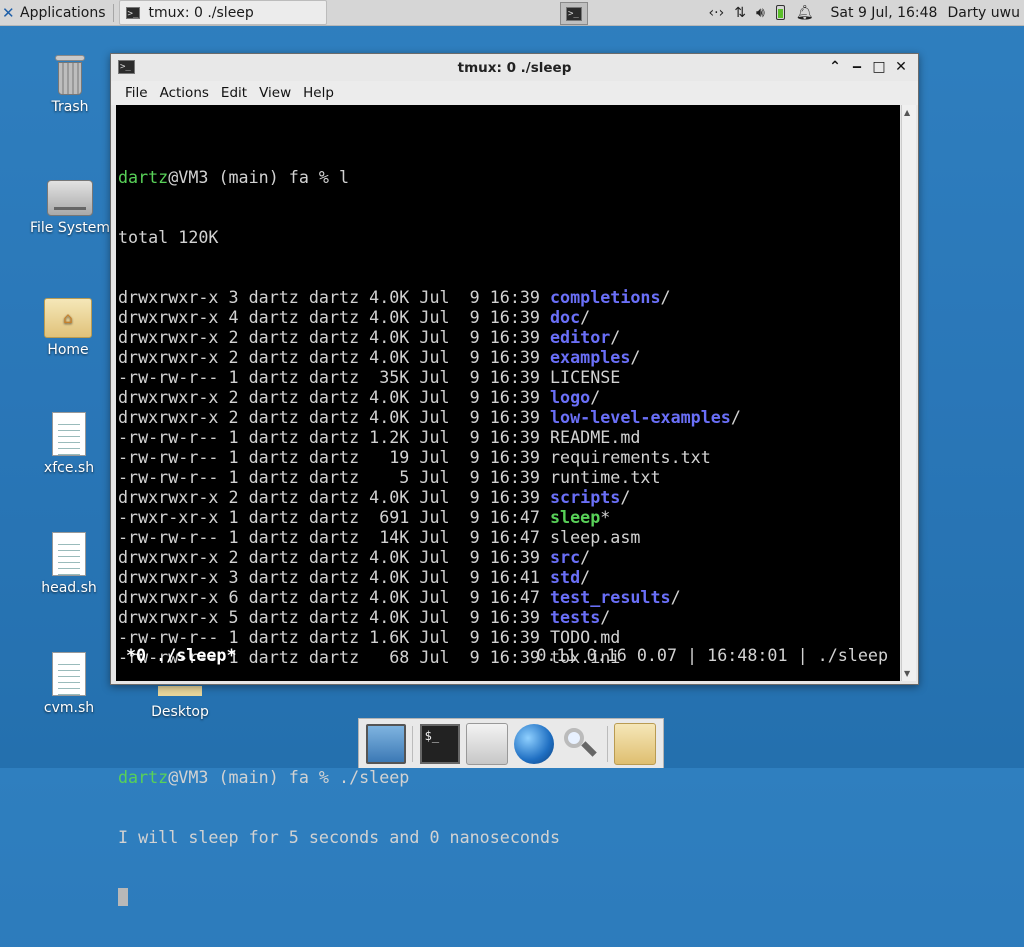 This screenshot has width=1024, height=947. I want to click on taskbar-button-tmux: >_ tmux: 0 ./sleep, so click(222, 12).